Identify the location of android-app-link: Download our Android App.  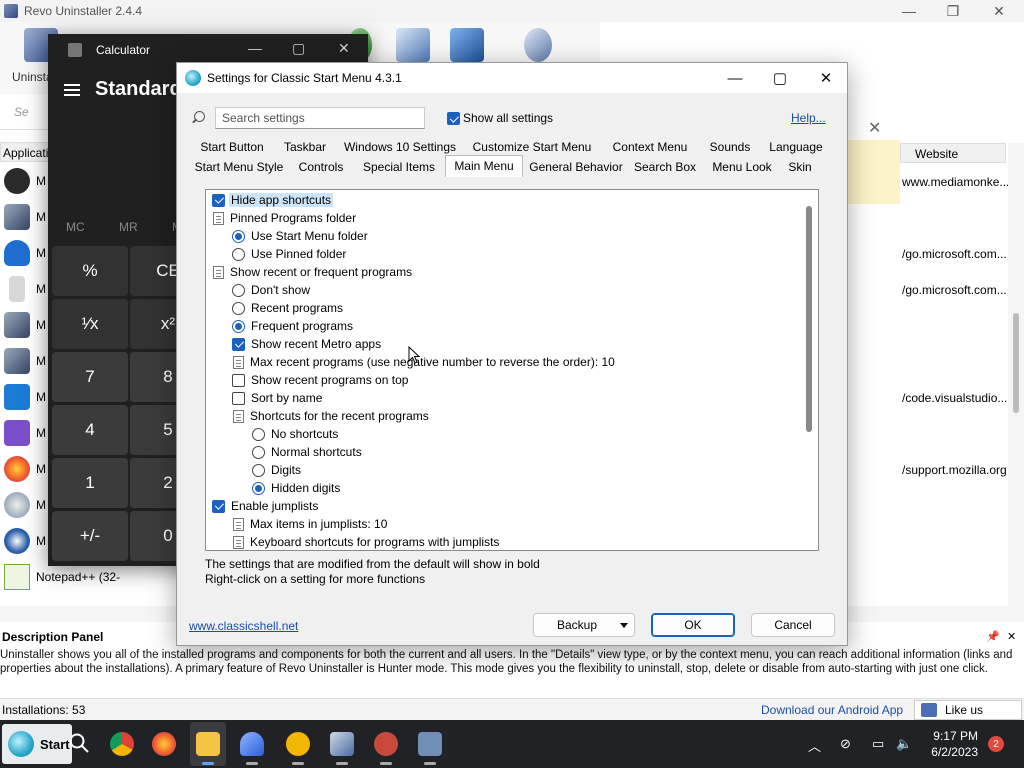
(832, 710).